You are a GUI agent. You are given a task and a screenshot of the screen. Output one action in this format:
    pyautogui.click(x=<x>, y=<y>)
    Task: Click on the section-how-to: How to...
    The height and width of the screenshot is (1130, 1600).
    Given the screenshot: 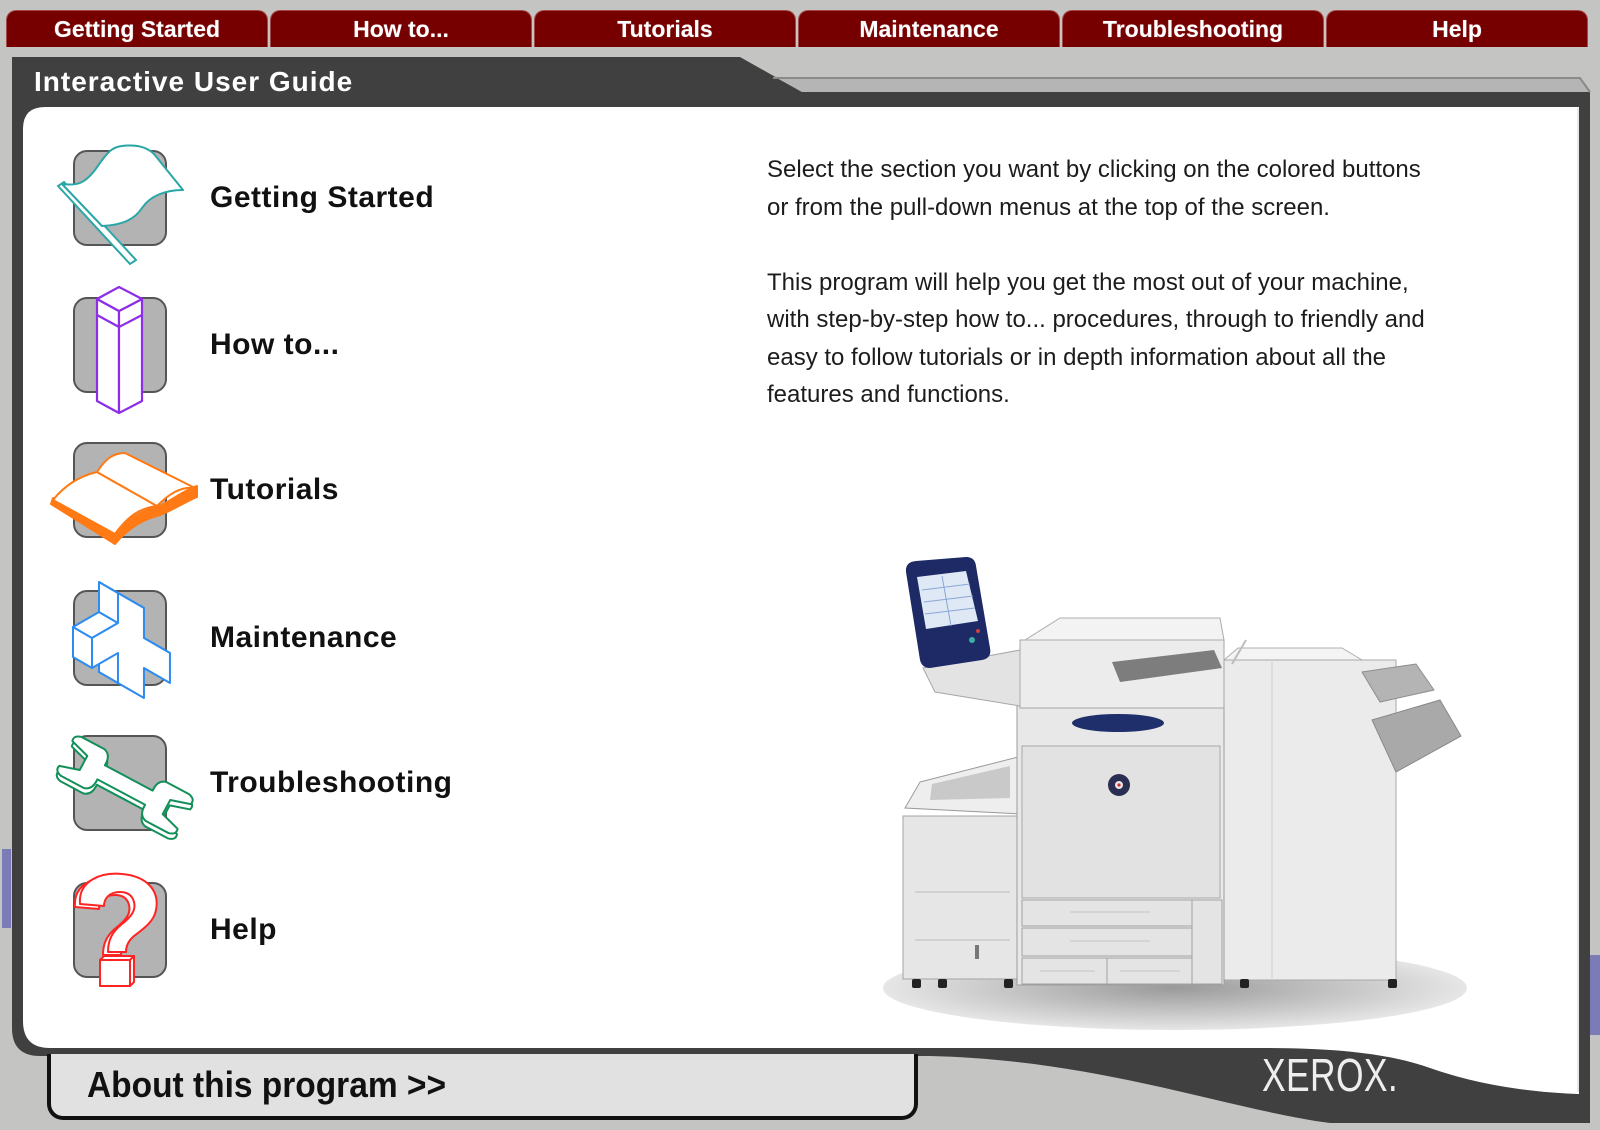 What is the action you would take?
    pyautogui.click(x=308, y=345)
    